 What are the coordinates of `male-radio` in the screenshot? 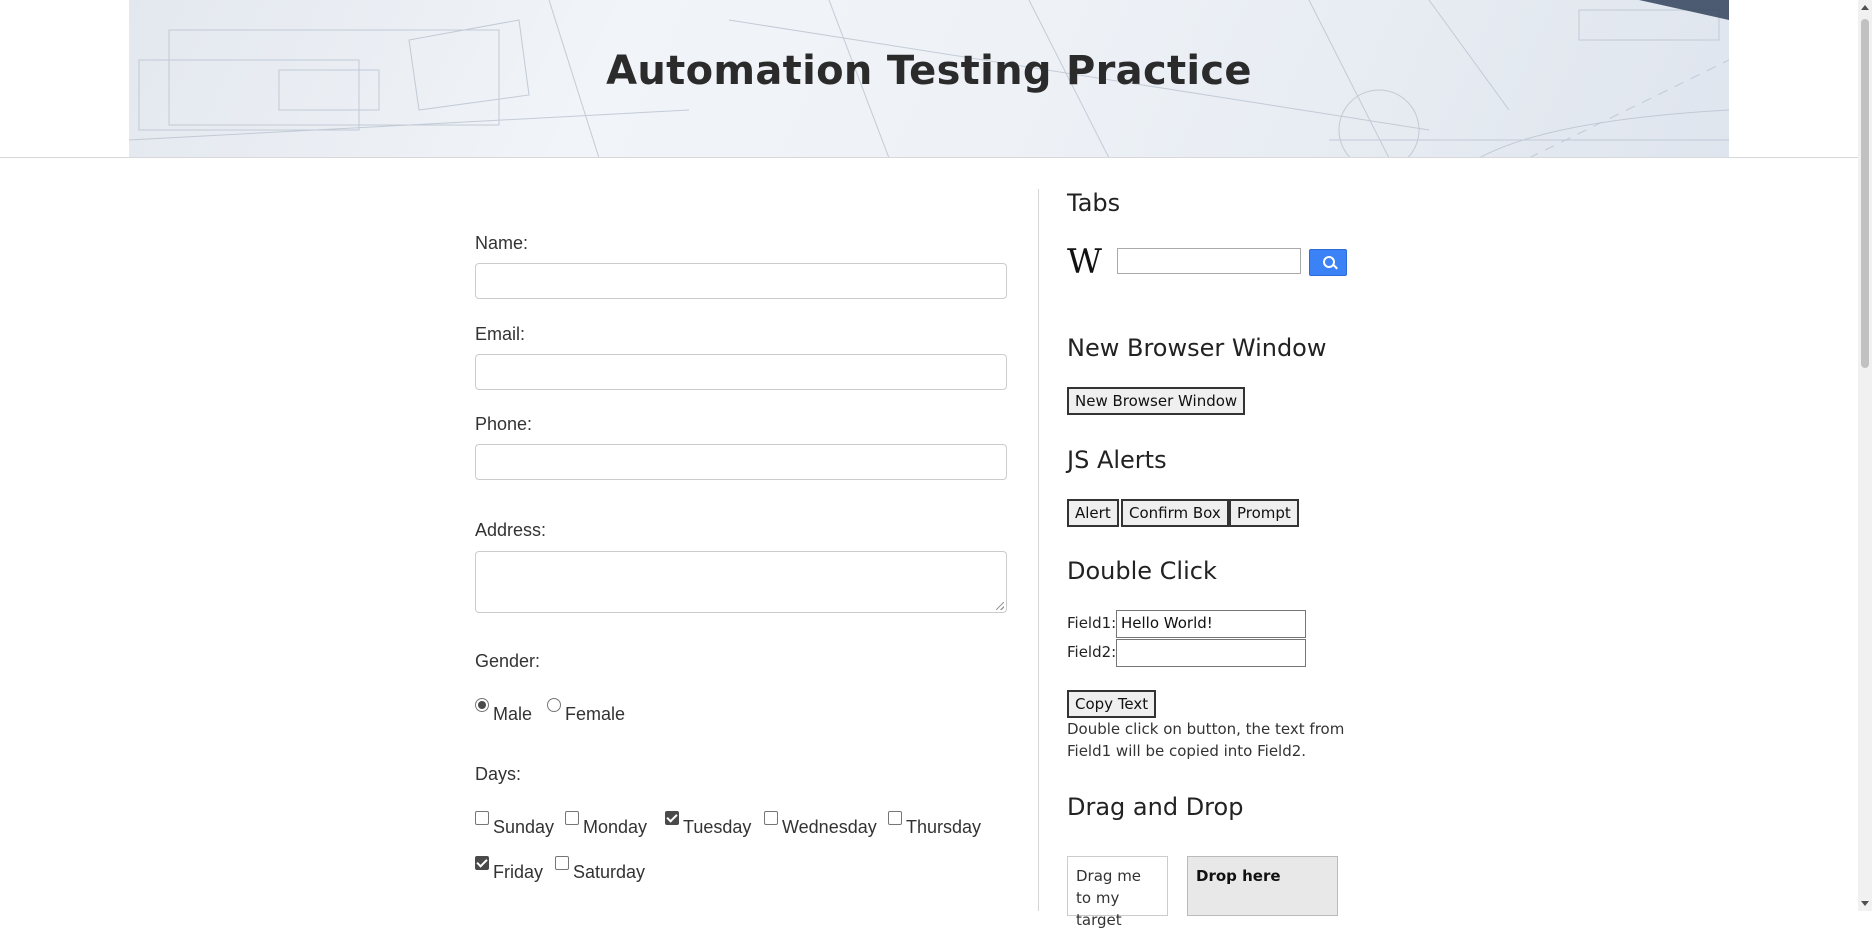 It's located at (482, 705).